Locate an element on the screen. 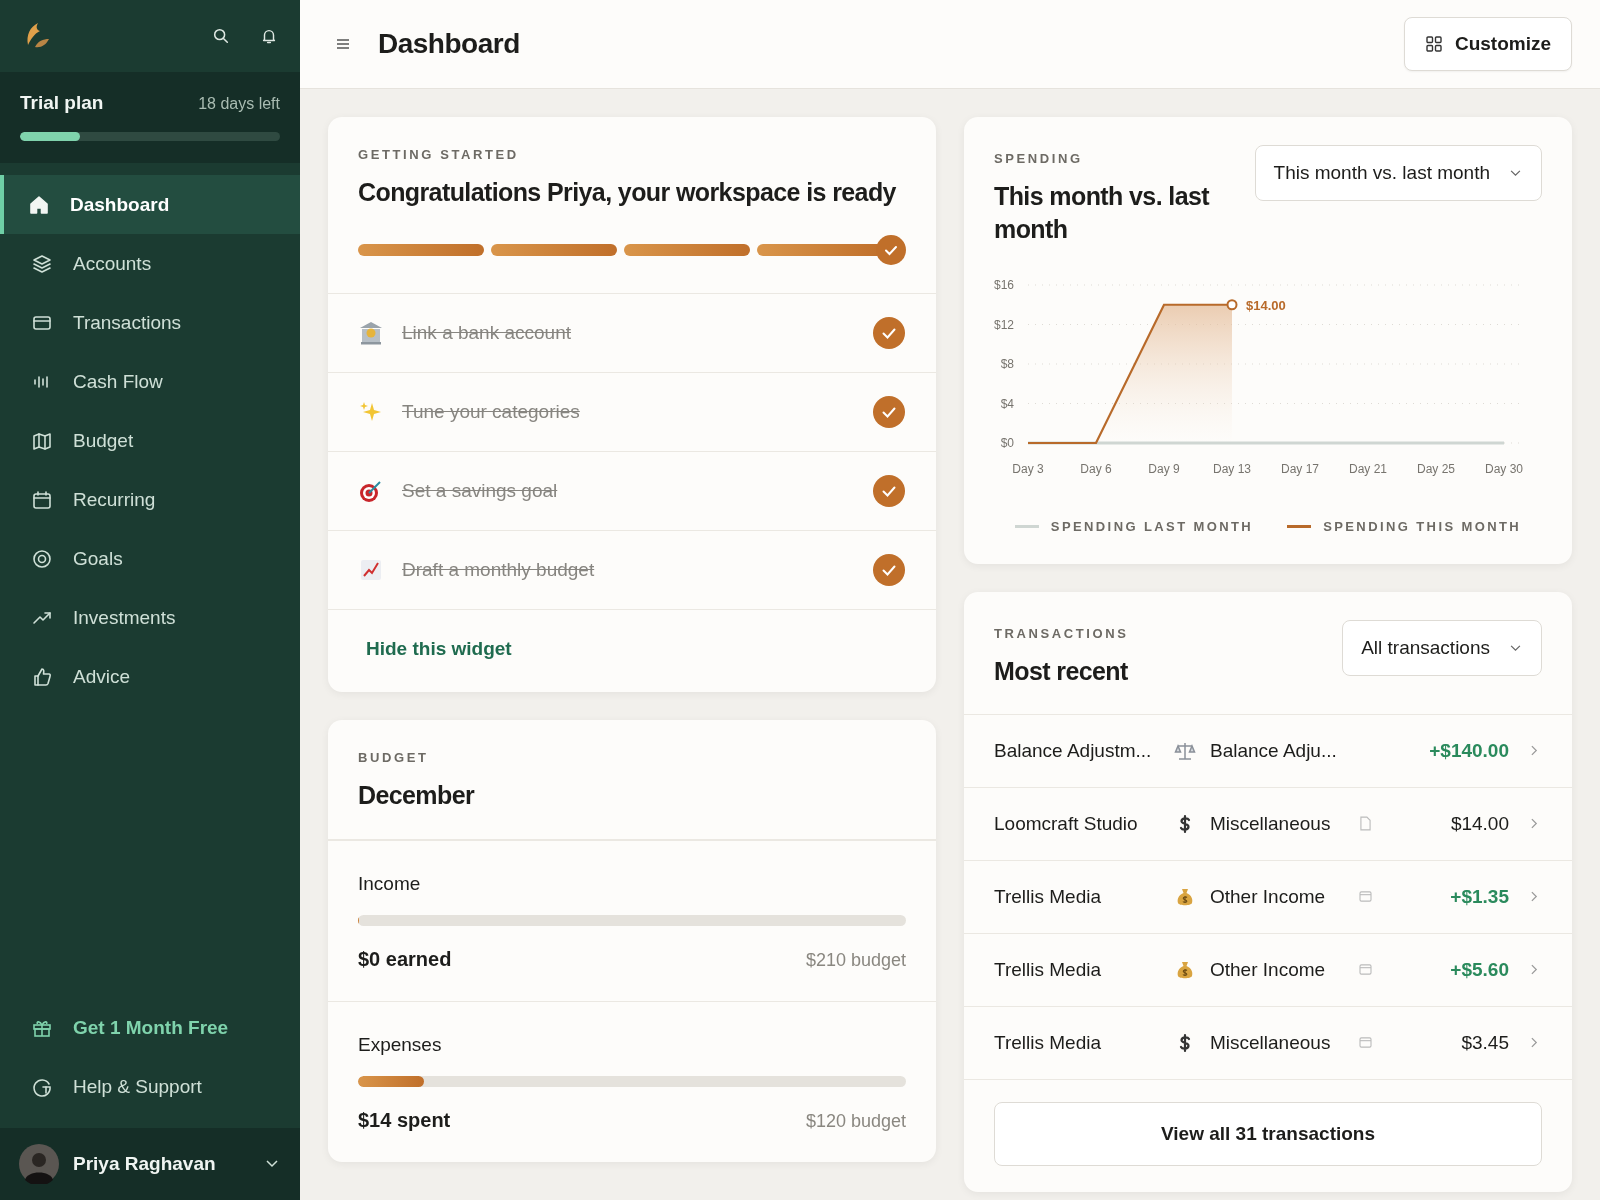 Image resolution: width=1600 pixels, height=1200 pixels. customize-button: Customize is located at coordinates (1487, 44).